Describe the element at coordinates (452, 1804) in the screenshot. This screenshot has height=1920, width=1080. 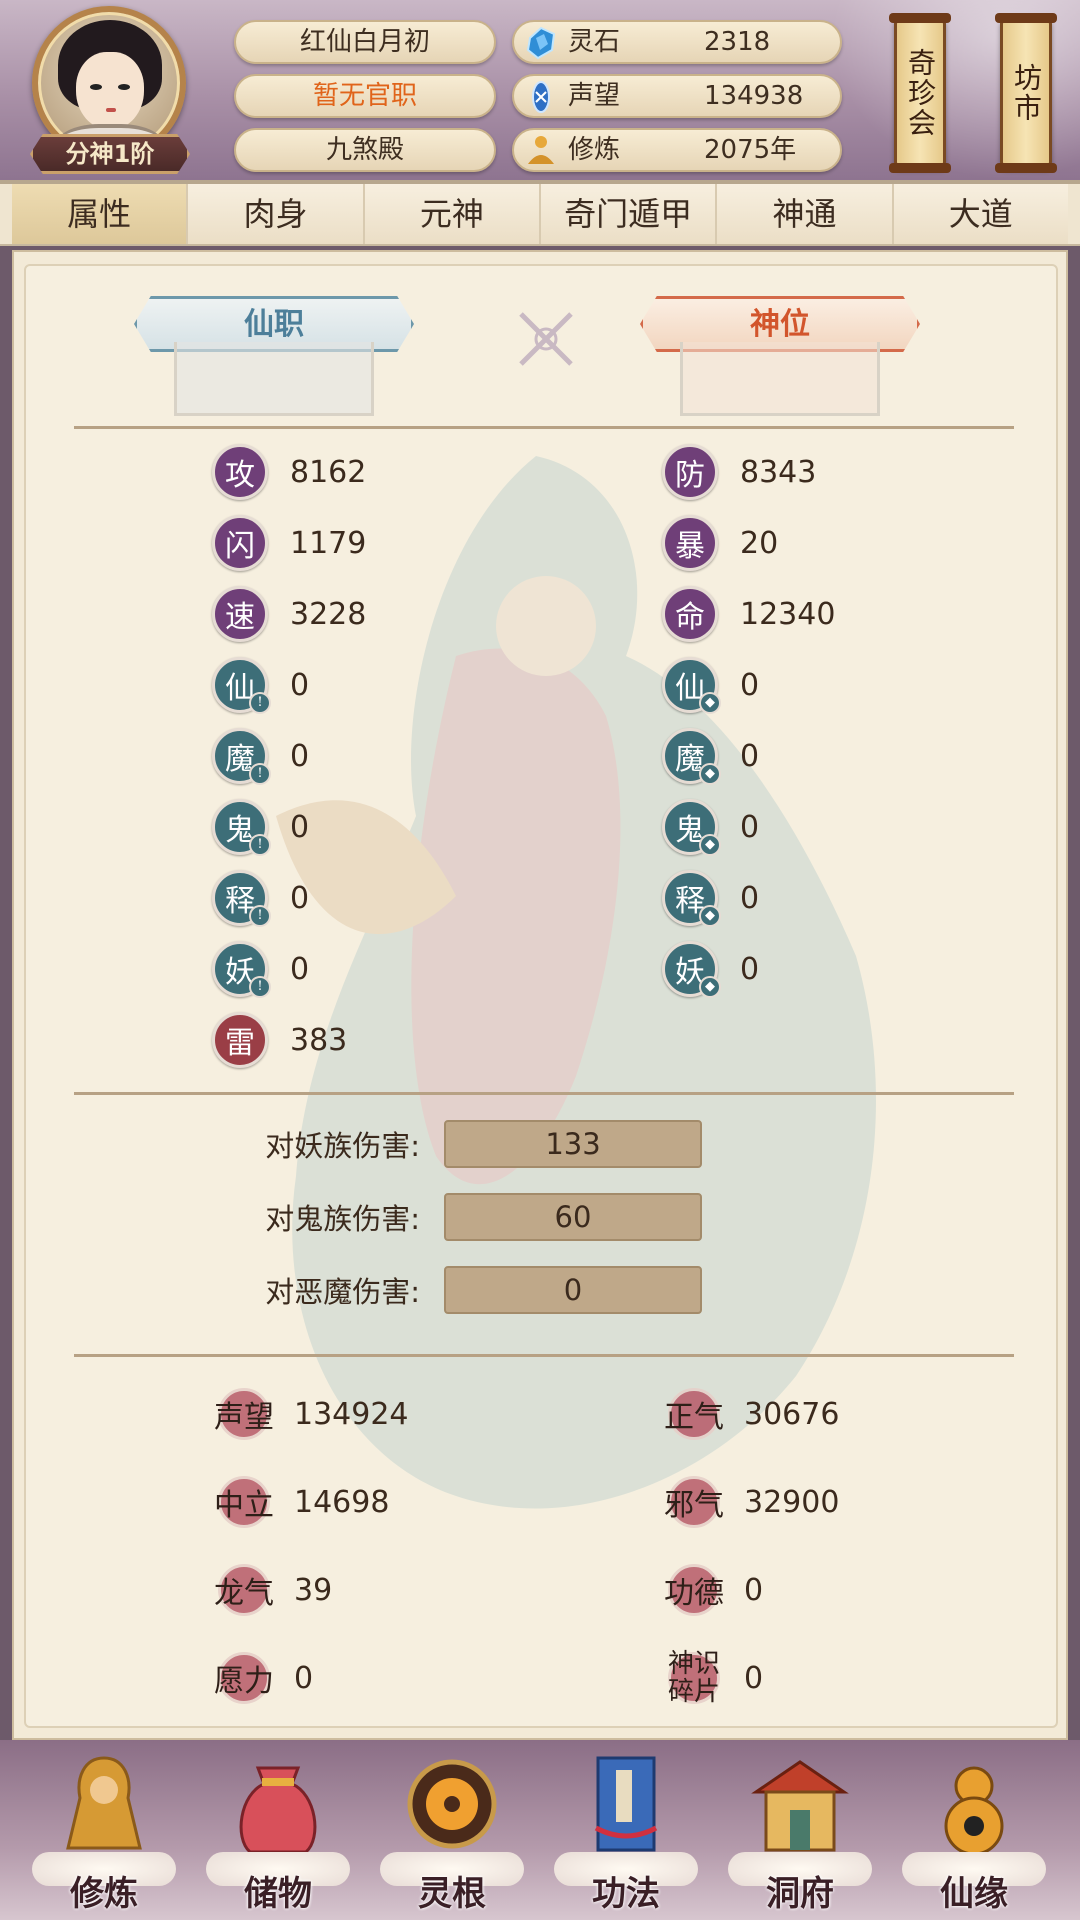
I see `spirit-root-icon` at that location.